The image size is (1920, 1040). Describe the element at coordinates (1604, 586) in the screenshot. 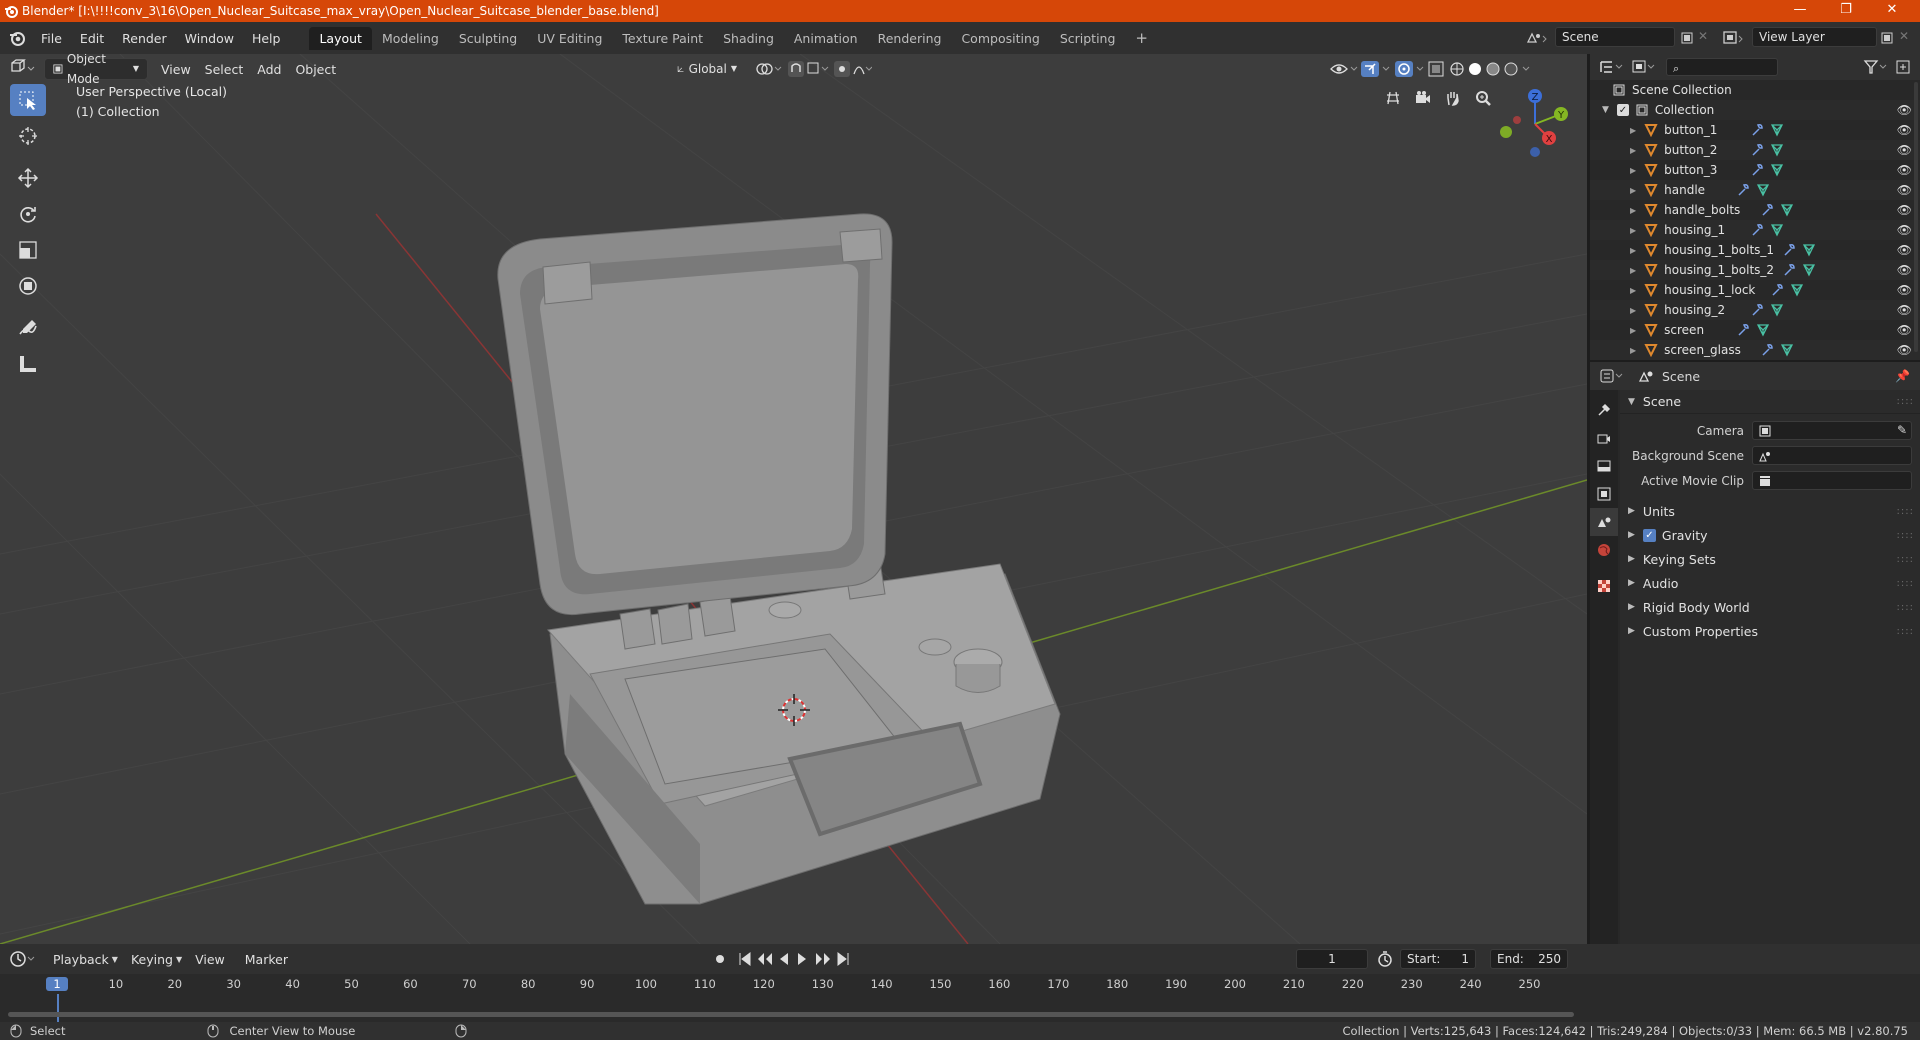

I see `tab-texture` at that location.